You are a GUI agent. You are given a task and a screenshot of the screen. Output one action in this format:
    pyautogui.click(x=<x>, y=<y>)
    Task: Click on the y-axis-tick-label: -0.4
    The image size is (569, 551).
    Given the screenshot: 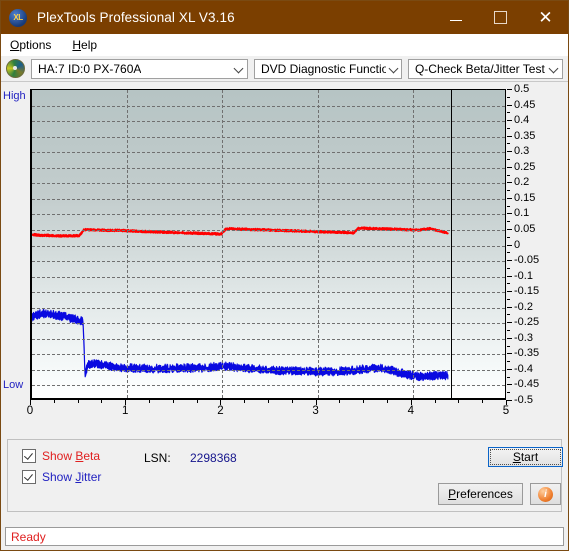 What is the action you would take?
    pyautogui.click(x=523, y=368)
    